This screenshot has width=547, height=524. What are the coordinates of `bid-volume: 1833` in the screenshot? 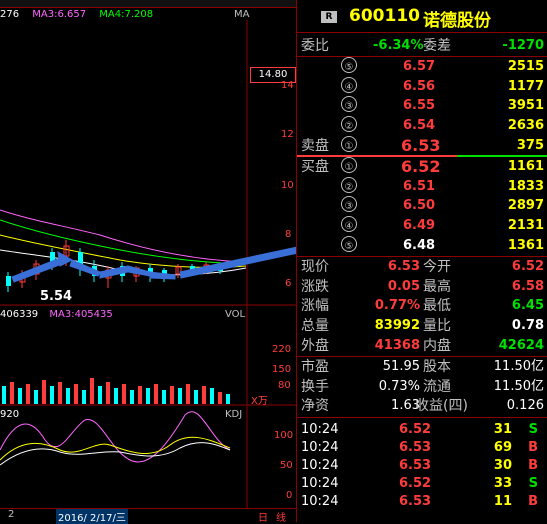 It's located at (525, 186).